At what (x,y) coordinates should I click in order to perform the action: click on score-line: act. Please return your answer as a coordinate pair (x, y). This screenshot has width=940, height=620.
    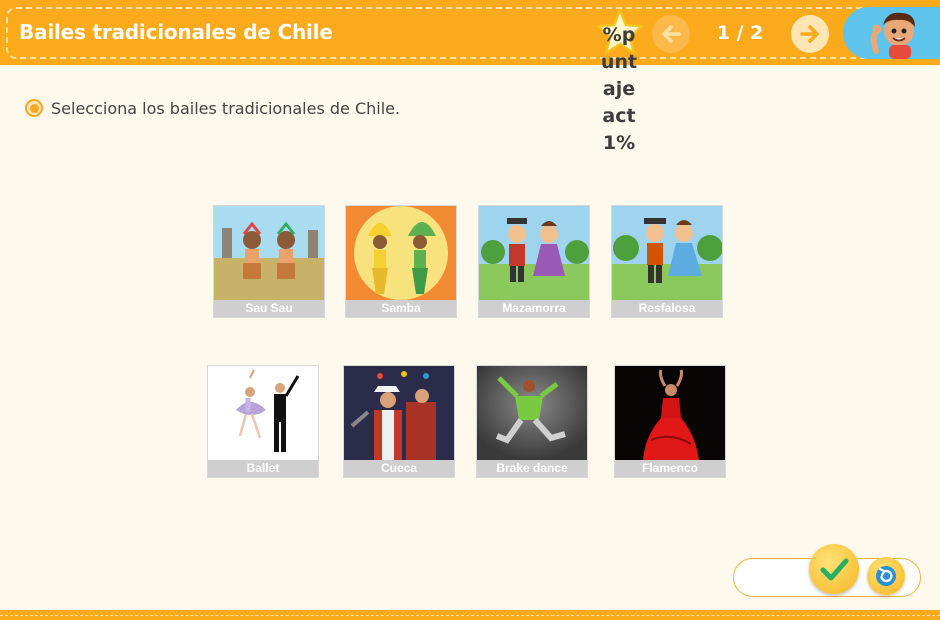
    Looking at the image, I should click on (619, 116).